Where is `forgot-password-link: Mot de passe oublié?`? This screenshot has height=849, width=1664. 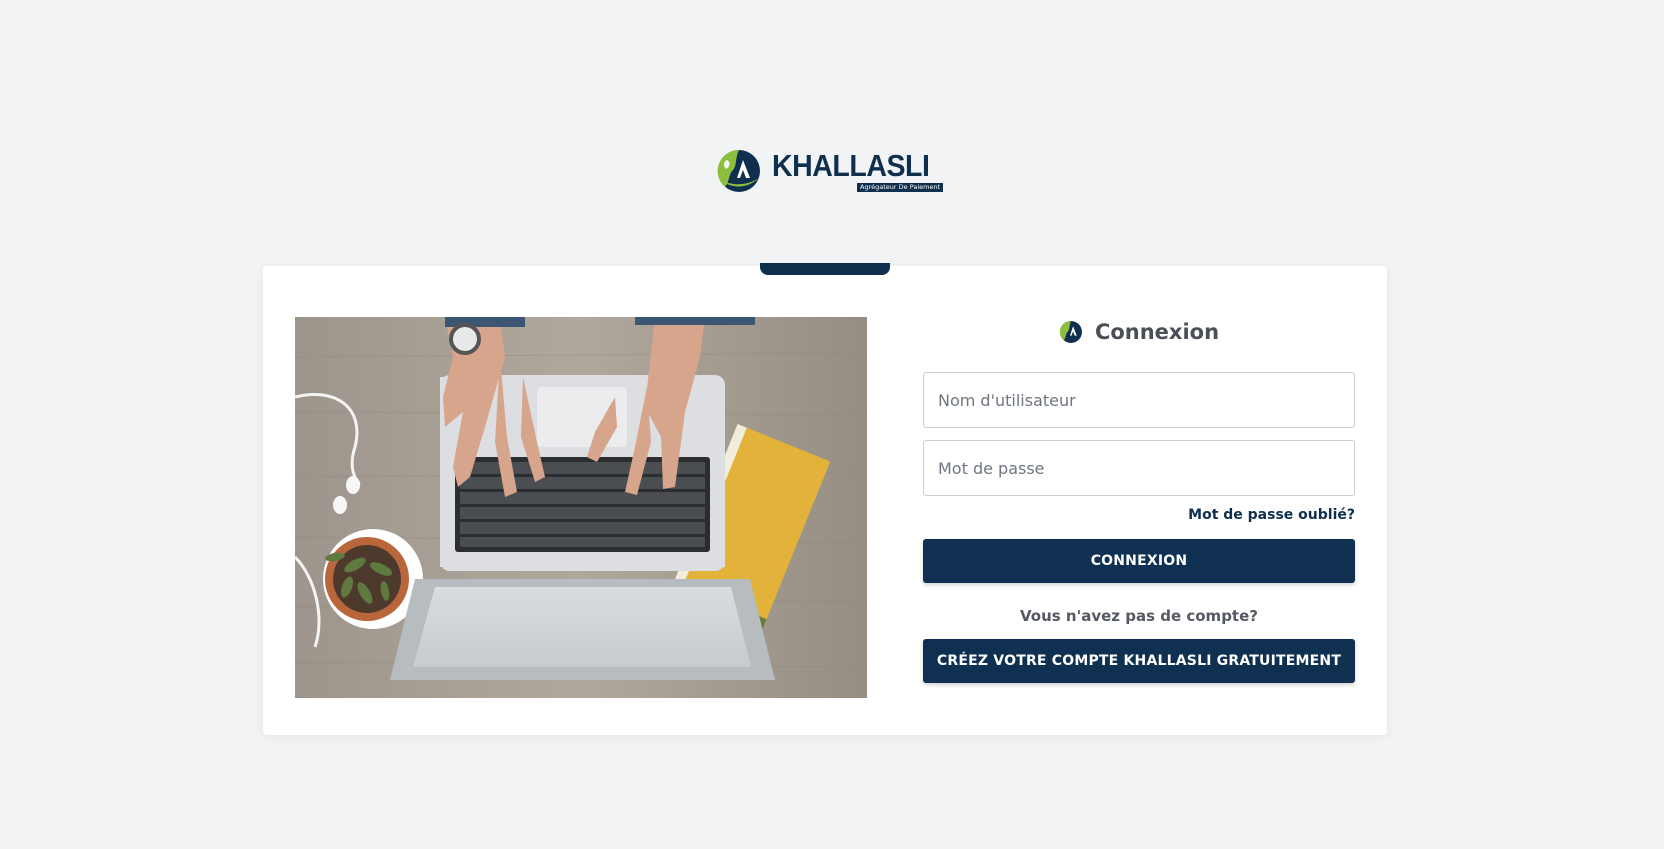 forgot-password-link: Mot de passe oublié? is located at coordinates (1271, 515).